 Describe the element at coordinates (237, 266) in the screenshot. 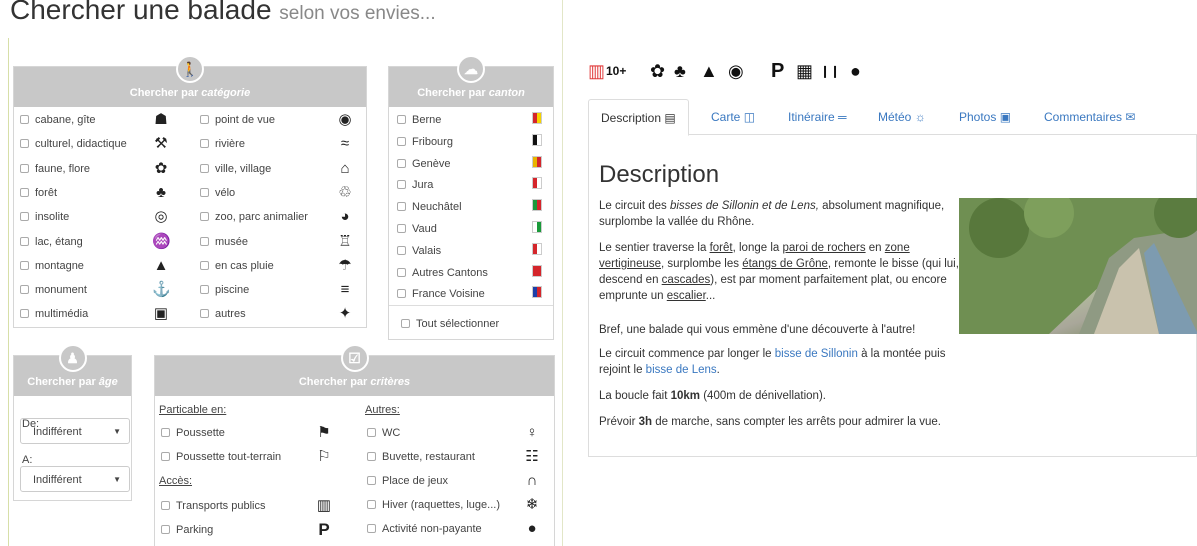

I see `checkbox-option: en cas pluie` at that location.